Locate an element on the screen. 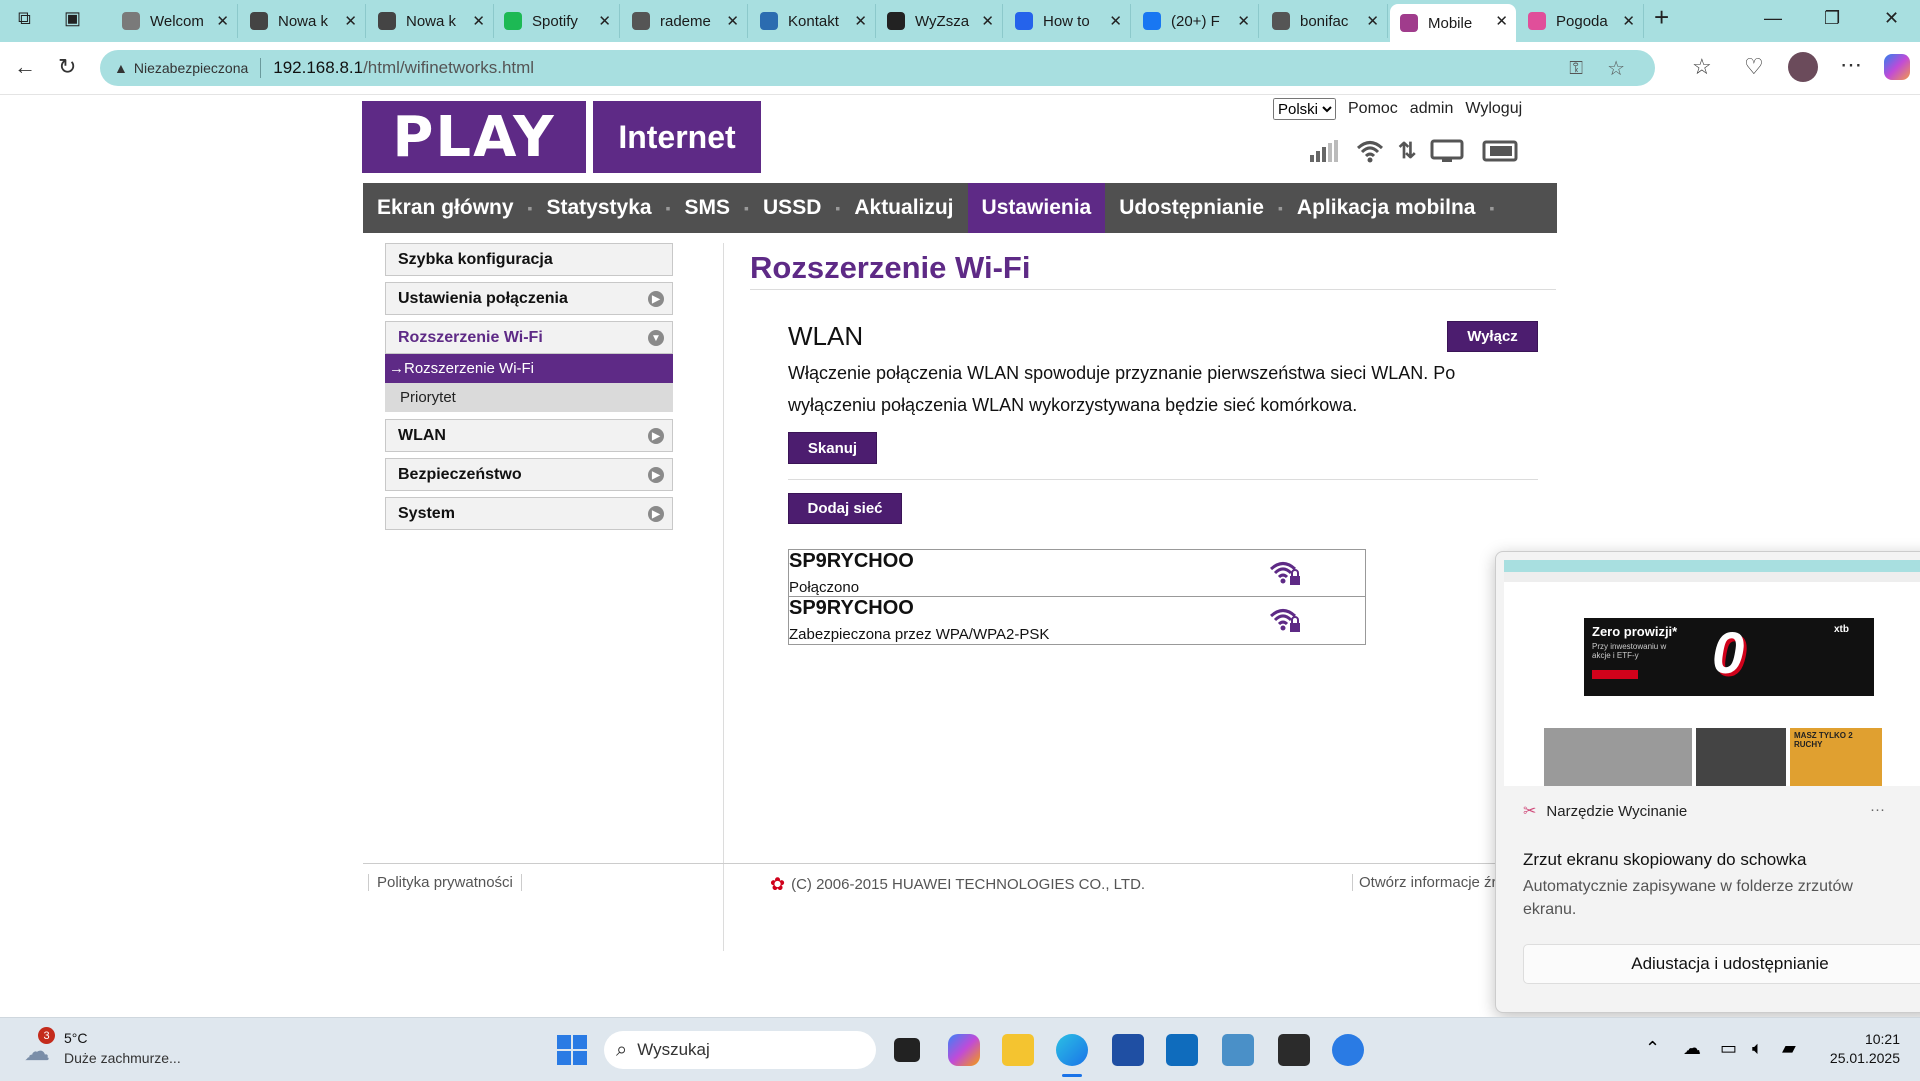  nav-home: Ekran główny is located at coordinates (445, 208).